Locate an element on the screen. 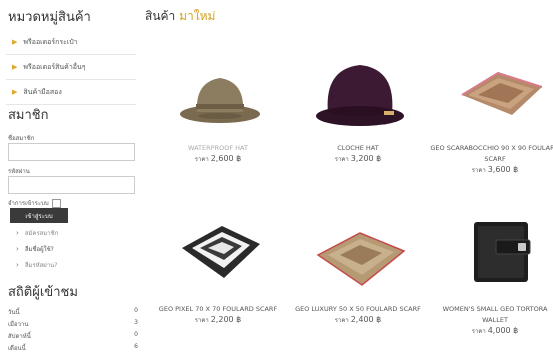 The width and height of the screenshot is (553, 360). category-label: พรีออเดอร์สินค้าอื่นๆ is located at coordinates (54, 66).